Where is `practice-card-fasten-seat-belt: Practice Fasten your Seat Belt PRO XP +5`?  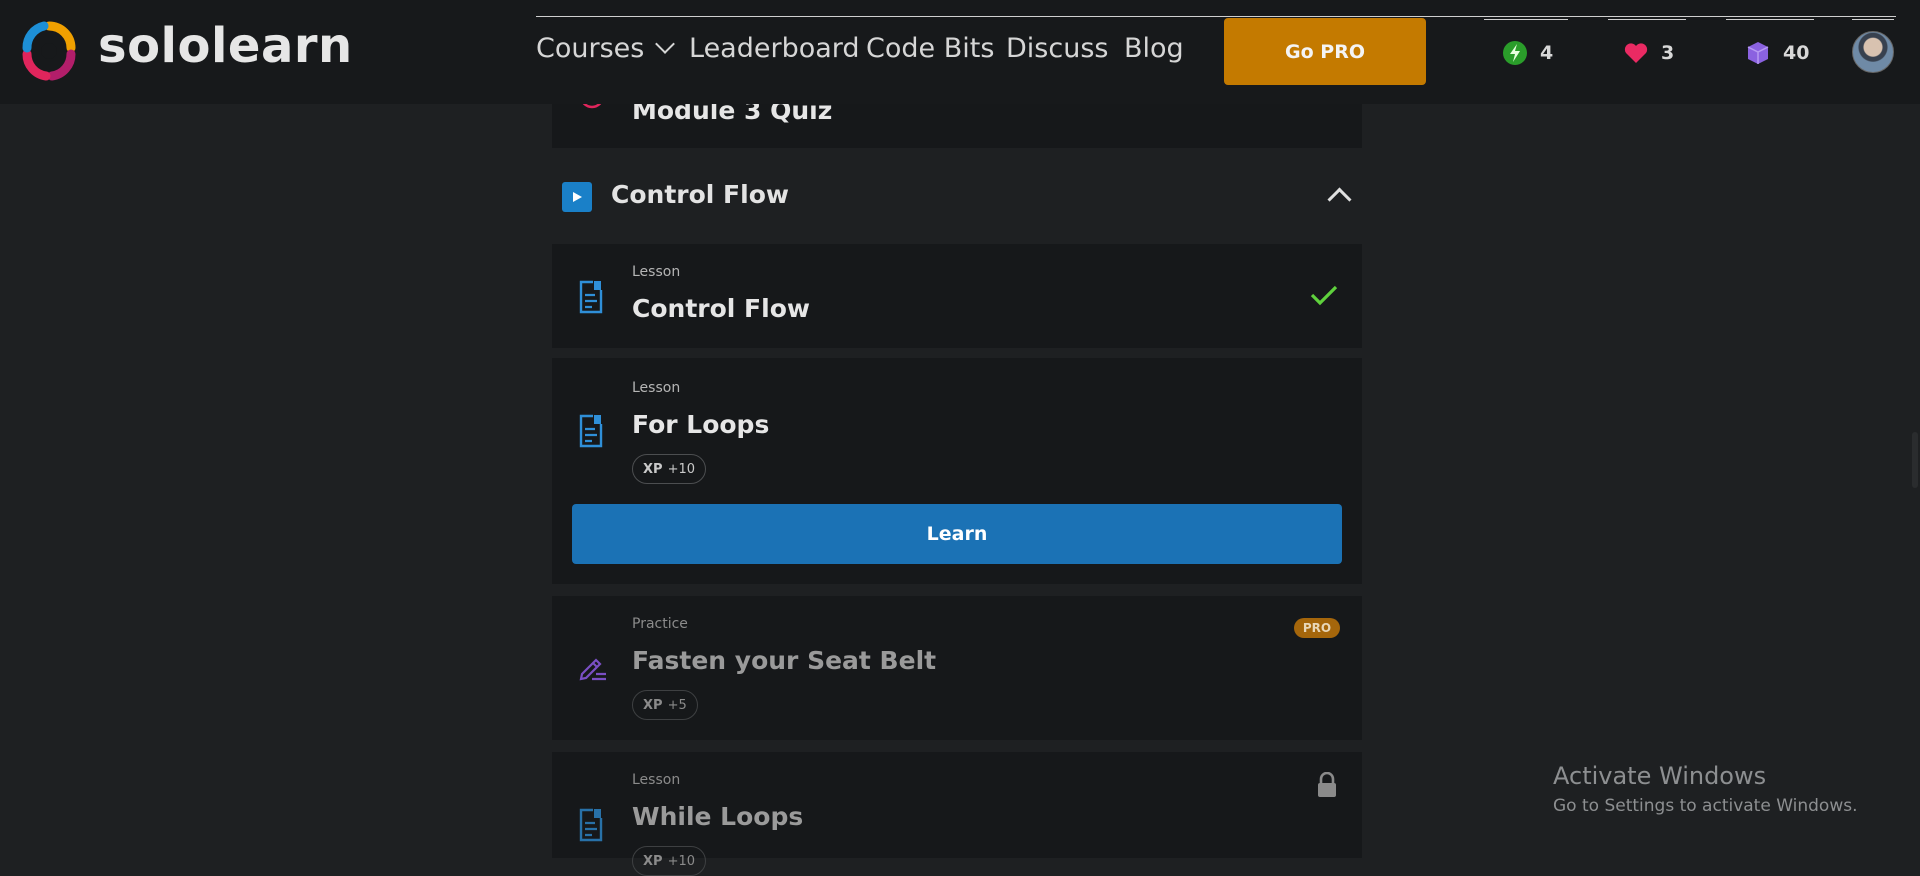 practice-card-fasten-seat-belt: Practice Fasten your Seat Belt PRO XP +5 is located at coordinates (957, 668).